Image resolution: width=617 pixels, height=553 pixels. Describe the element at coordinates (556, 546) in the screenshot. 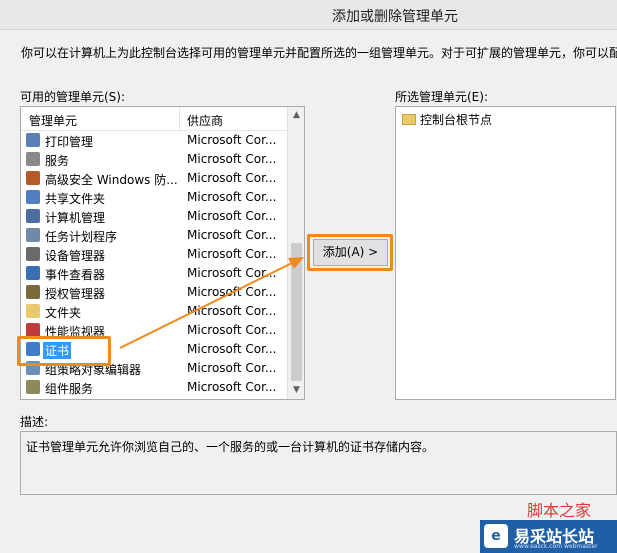

I see `watermark-url: www.easck.com webmaster` at that location.